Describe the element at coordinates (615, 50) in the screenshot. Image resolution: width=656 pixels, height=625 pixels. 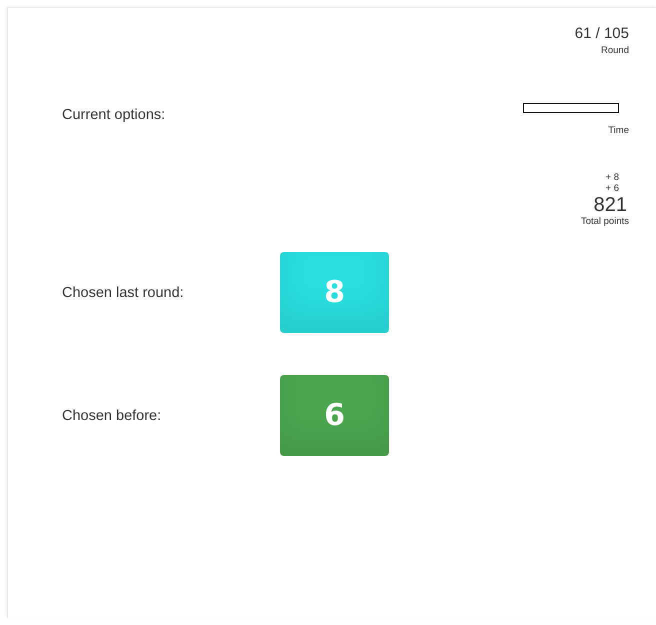
I see `round-label: Round` at that location.